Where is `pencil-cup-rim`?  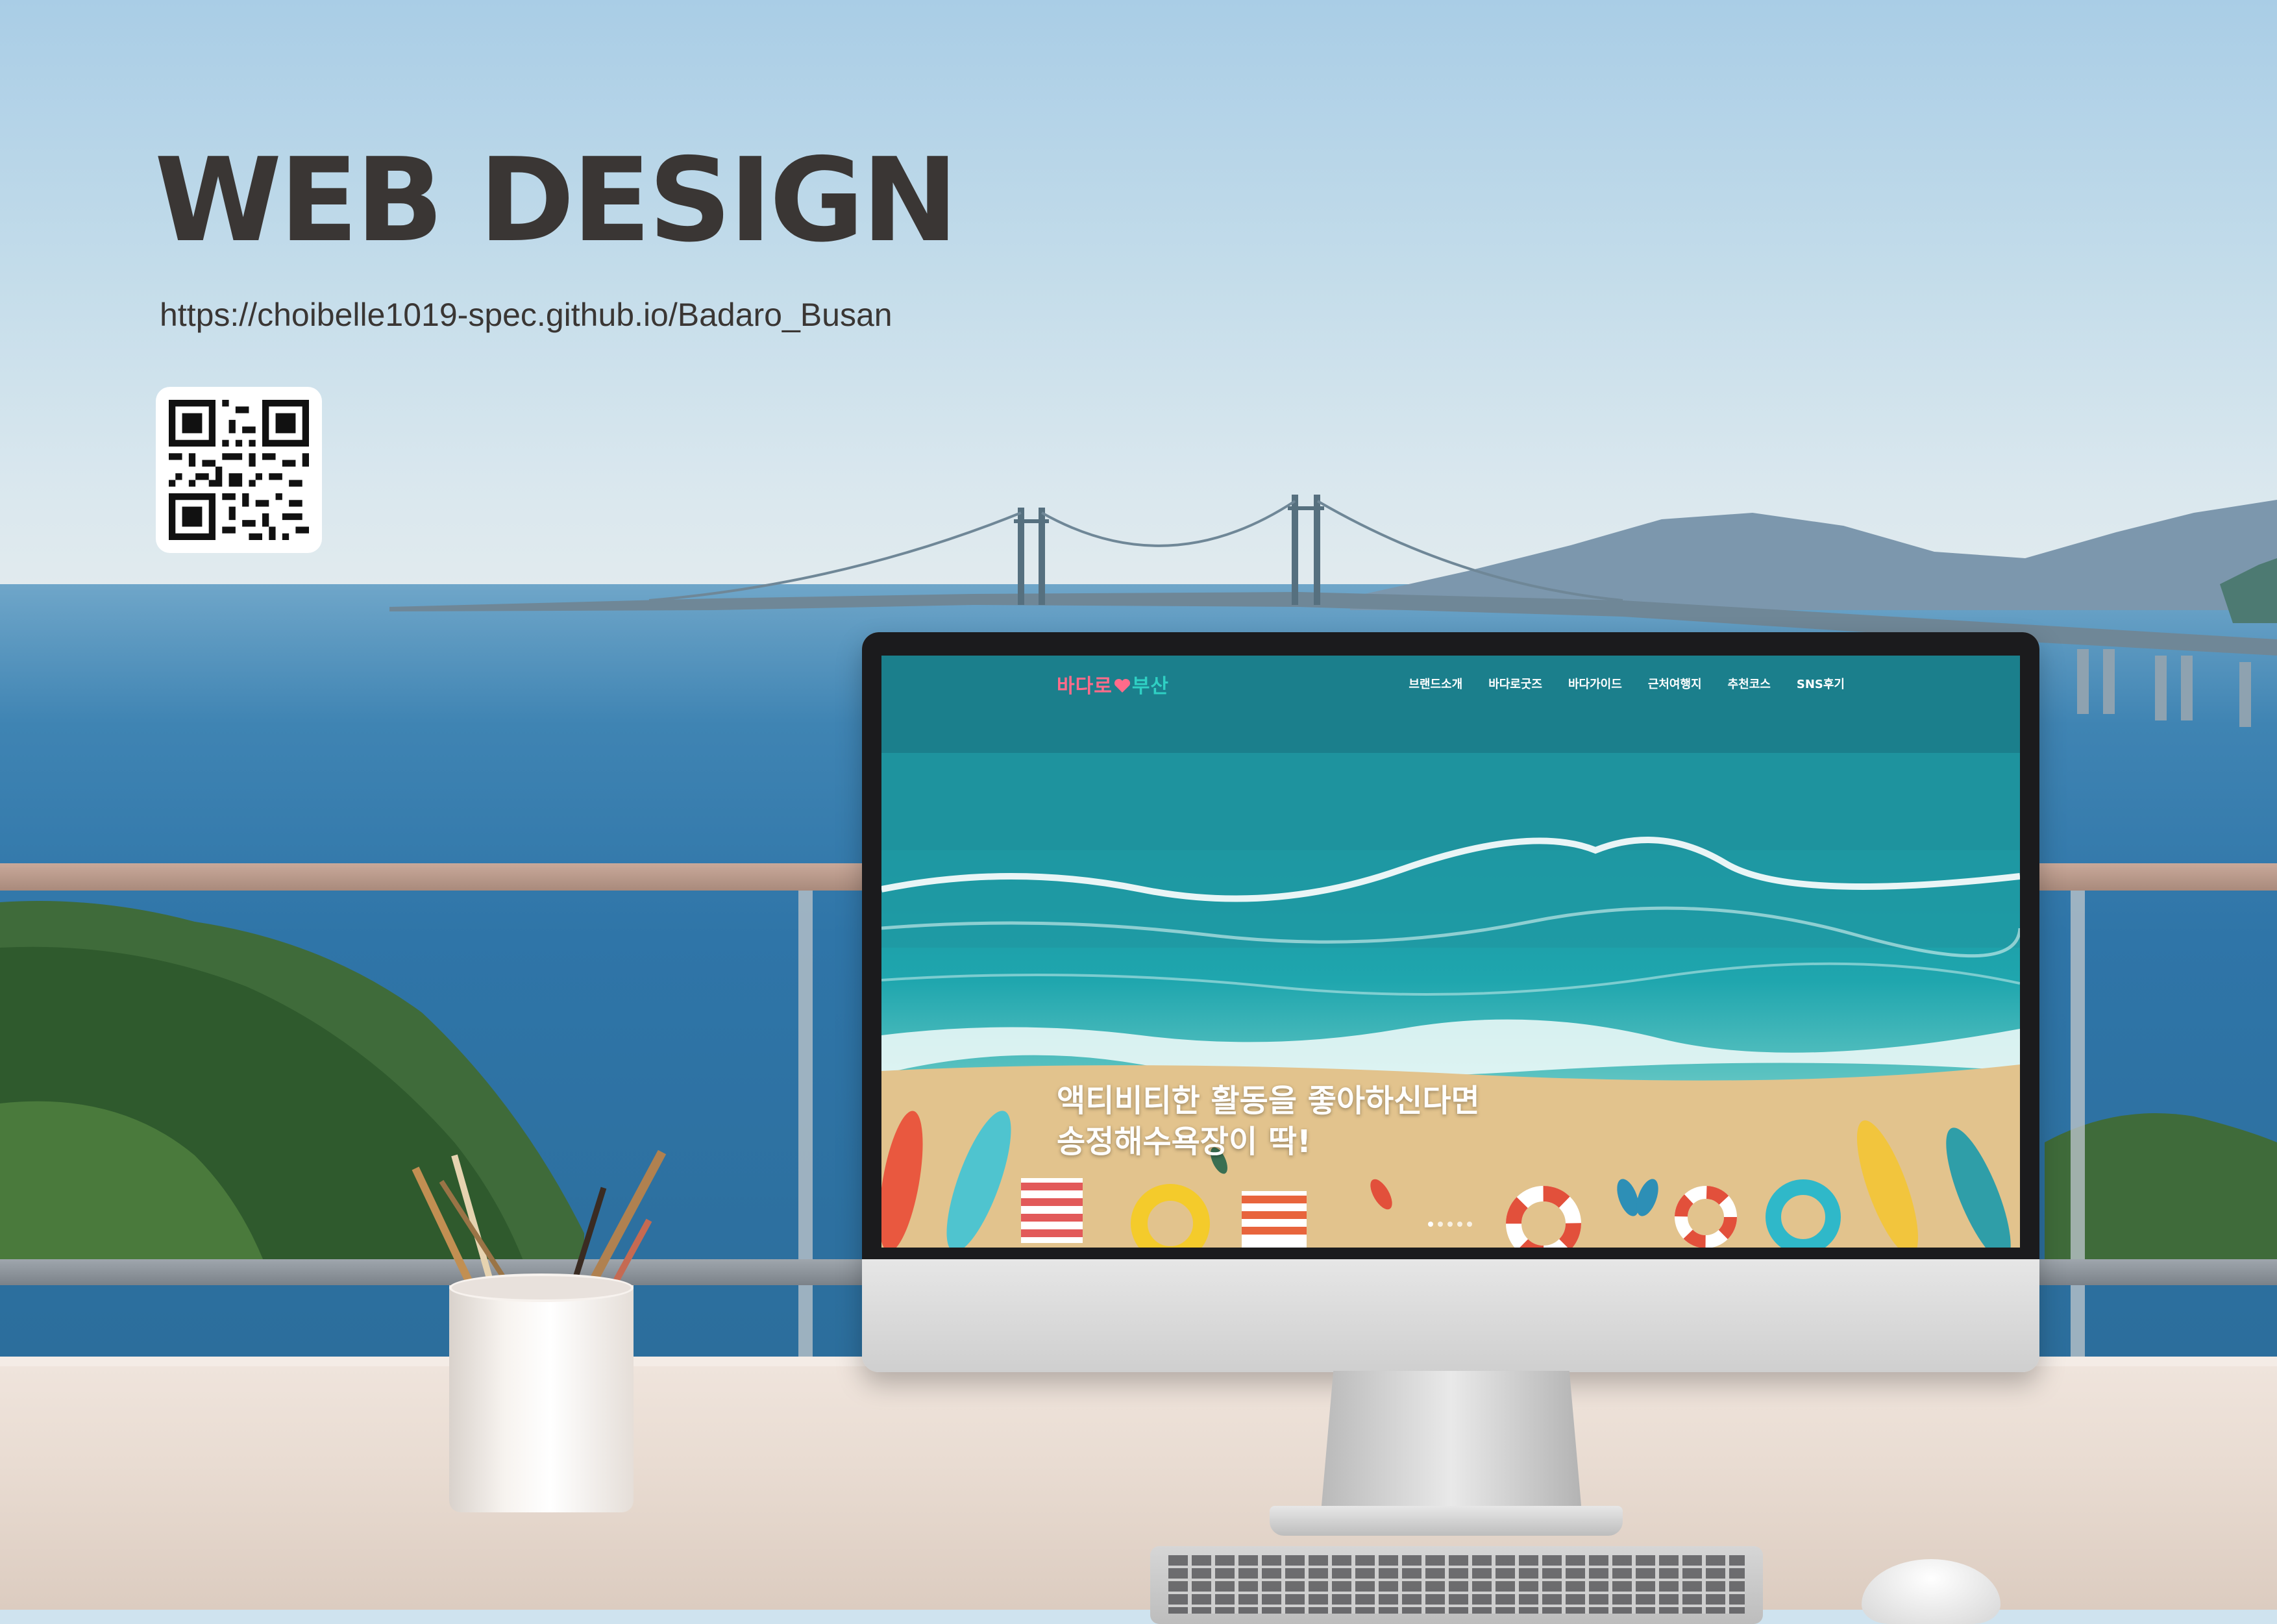 pencil-cup-rim is located at coordinates (541, 1287).